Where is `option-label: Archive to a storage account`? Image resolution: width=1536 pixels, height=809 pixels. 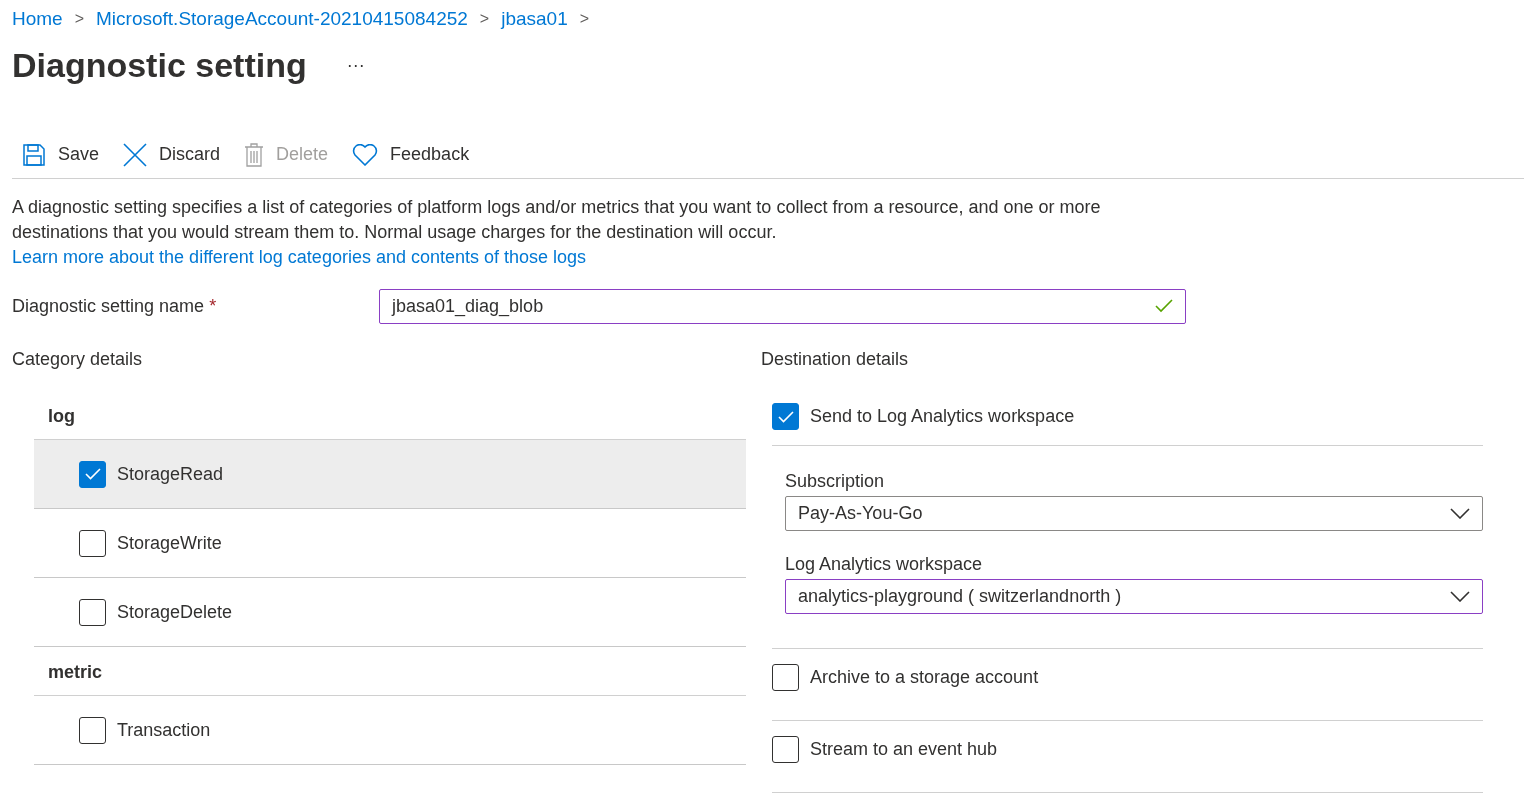
option-label: Archive to a storage account is located at coordinates (924, 677).